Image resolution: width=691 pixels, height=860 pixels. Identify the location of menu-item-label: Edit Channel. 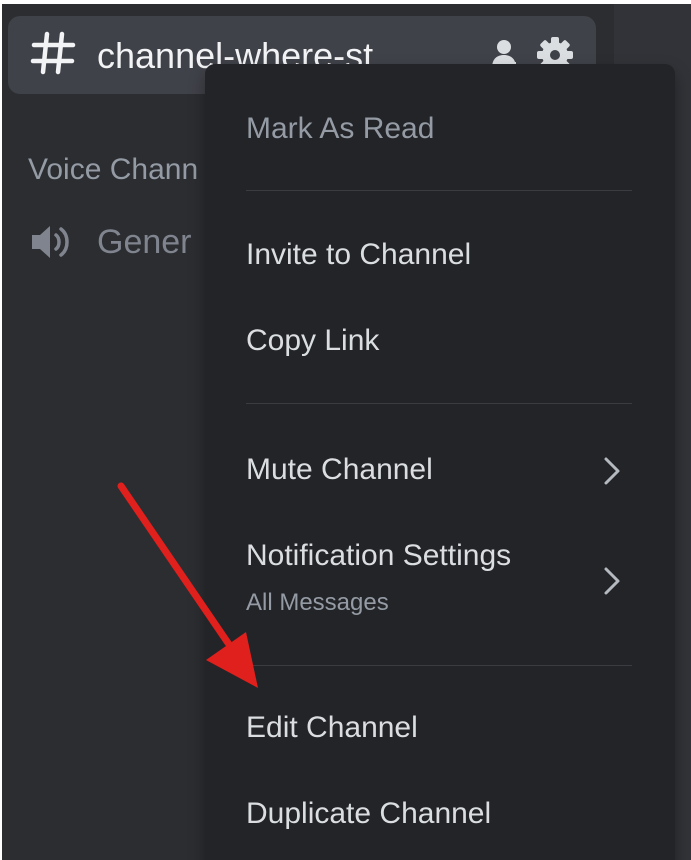
(332, 727).